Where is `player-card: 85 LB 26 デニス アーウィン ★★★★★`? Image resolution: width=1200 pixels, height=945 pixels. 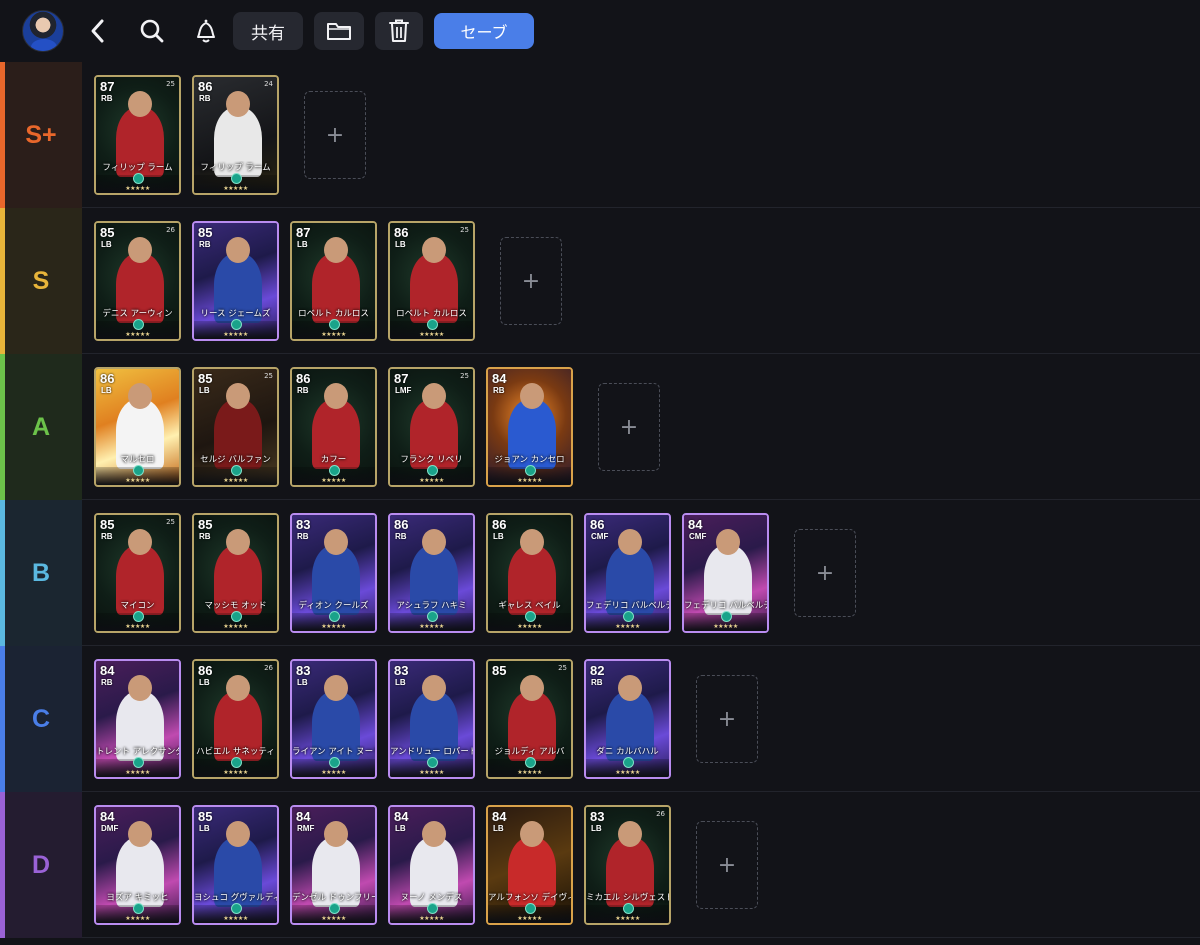
player-card: 85 LB 26 デニス アーウィン ★★★★★ is located at coordinates (137, 281).